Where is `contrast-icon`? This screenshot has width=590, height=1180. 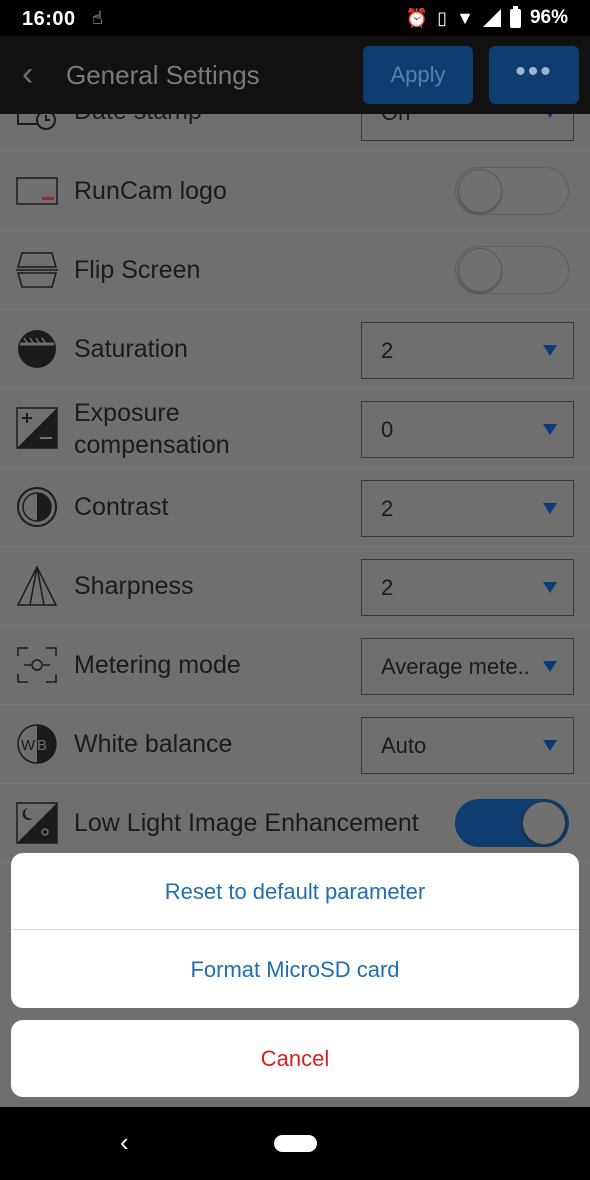 contrast-icon is located at coordinates (37, 507).